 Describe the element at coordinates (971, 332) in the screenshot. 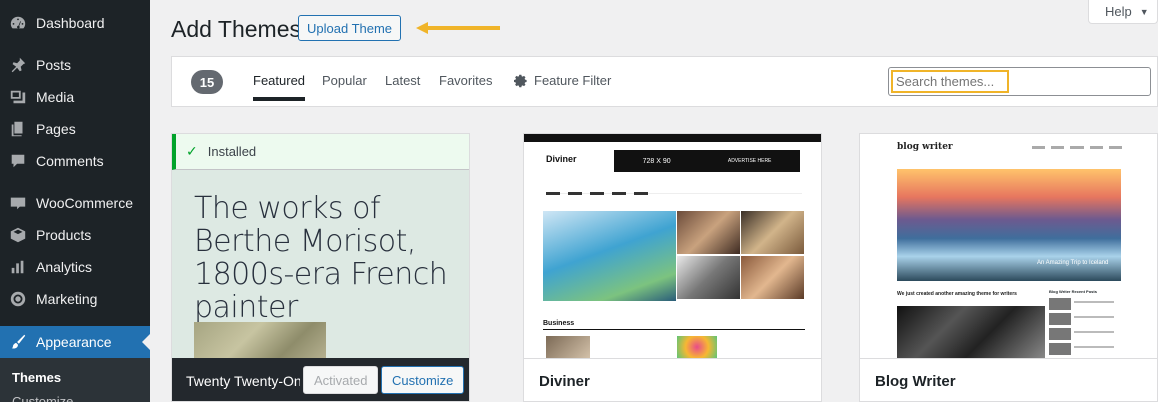

I see `preview-post-image` at that location.